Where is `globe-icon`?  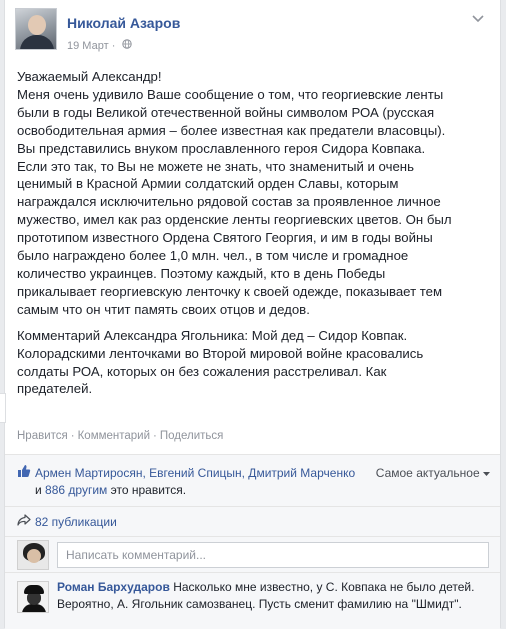
globe-icon is located at coordinates (127, 45).